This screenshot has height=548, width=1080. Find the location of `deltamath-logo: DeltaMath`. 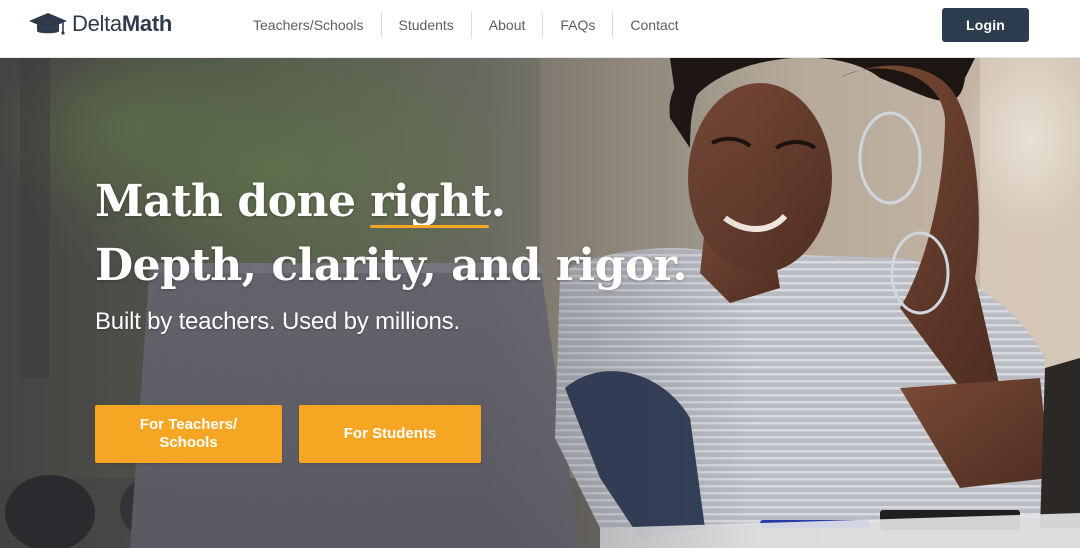

deltamath-logo: DeltaMath is located at coordinates (100, 24).